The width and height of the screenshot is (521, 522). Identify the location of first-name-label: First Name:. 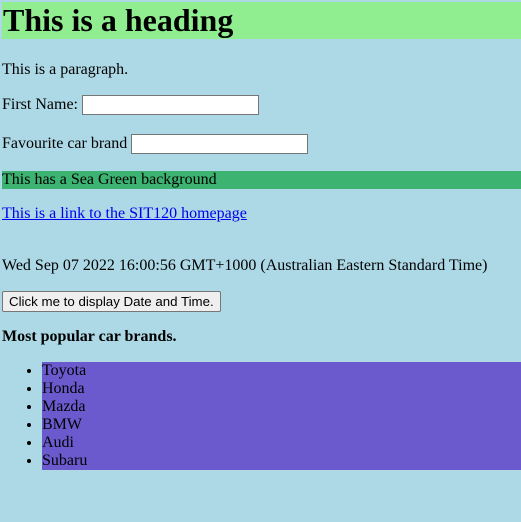
(40, 104).